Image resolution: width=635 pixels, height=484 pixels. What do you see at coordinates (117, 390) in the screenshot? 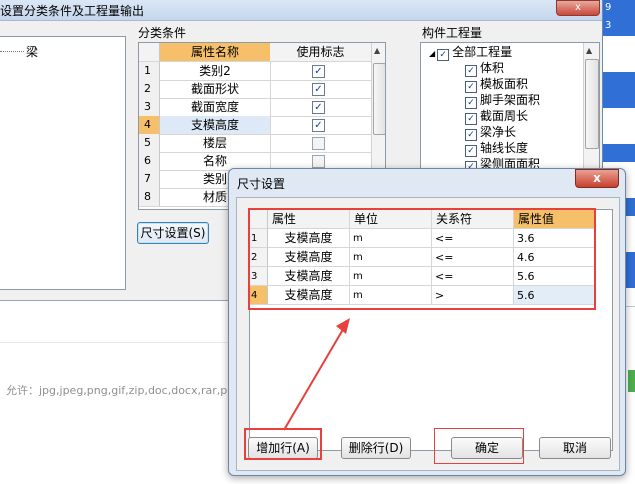
I see `upload-hint-text: 允许：jpg,jpeg,png,gif,zip,doc,docx,rar,p` at bounding box center [117, 390].